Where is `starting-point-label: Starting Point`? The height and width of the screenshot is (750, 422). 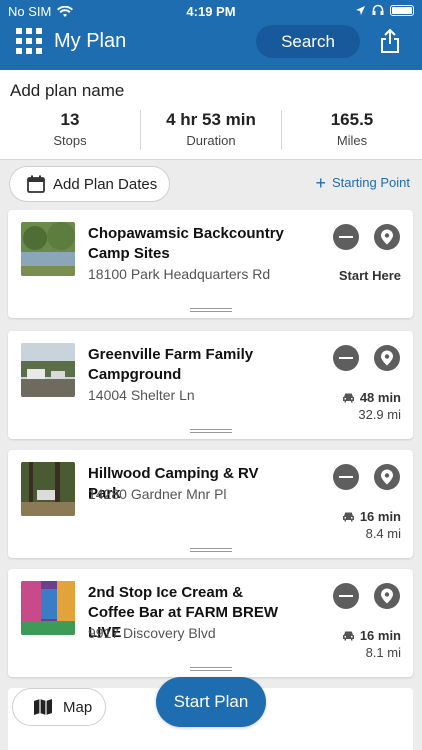
starting-point-label: Starting Point is located at coordinates (370, 182).